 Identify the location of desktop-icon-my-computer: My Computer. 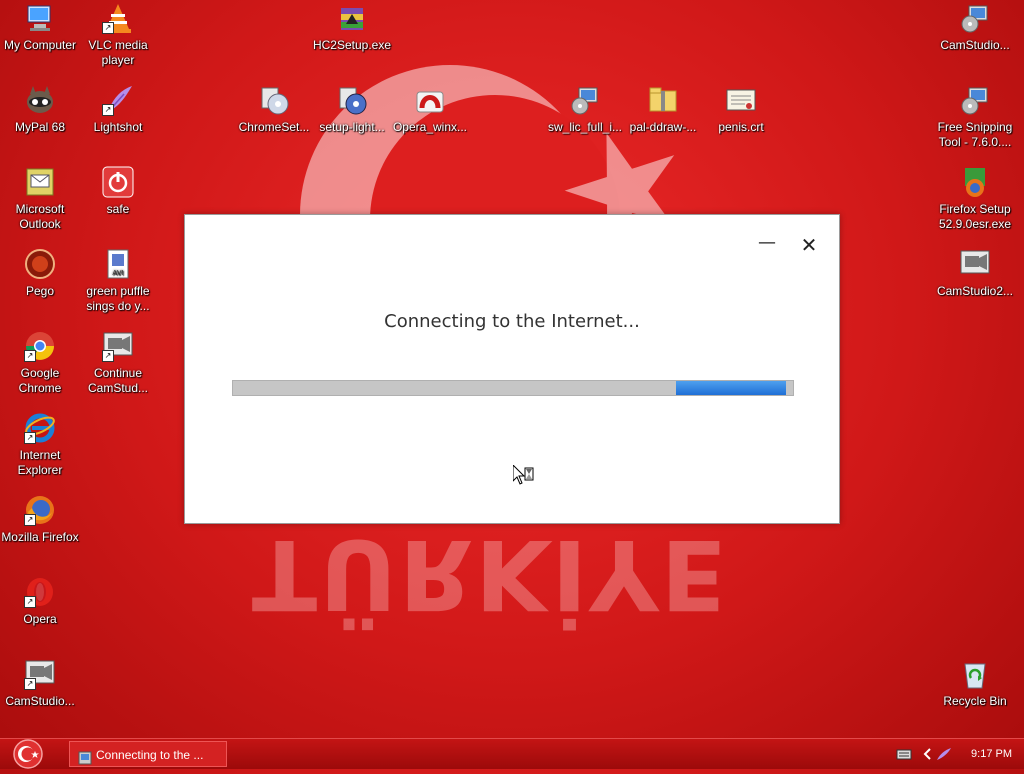
(40, 27).